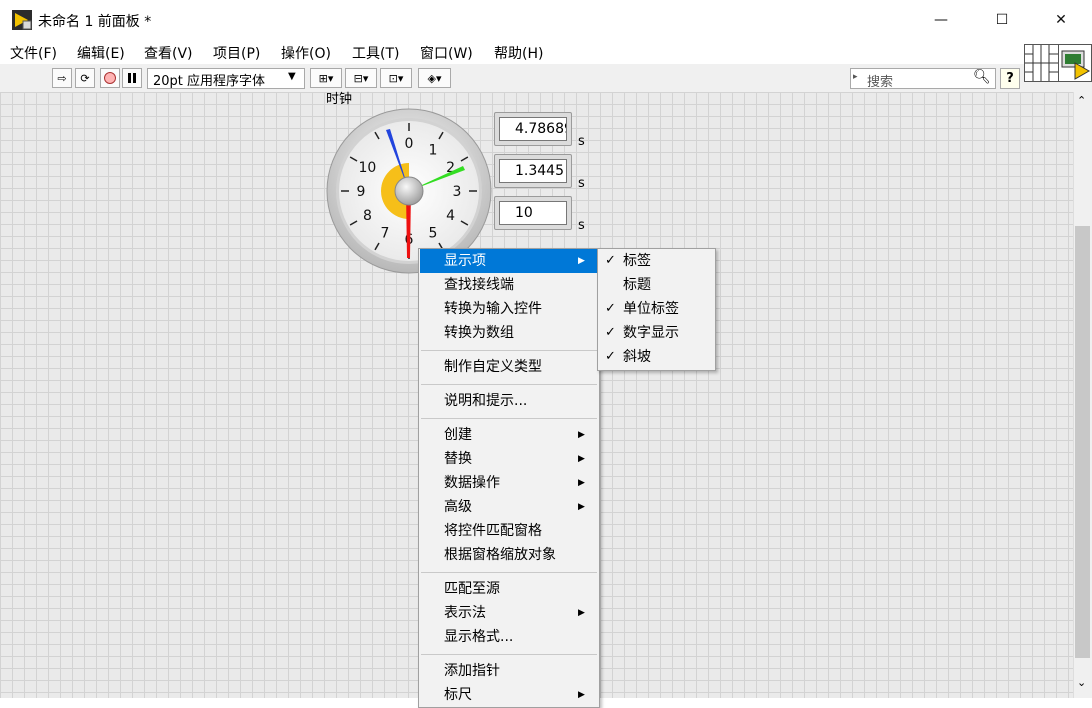 Image resolution: width=1092 pixels, height=708 pixels. I want to click on menu-edit: 编辑(E), so click(101, 53).